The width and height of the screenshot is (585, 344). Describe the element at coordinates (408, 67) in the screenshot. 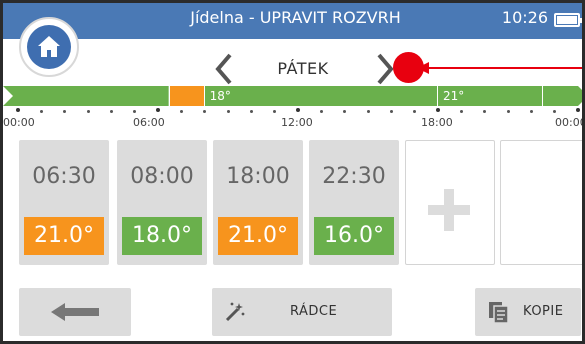

I see `annotation-dot` at that location.